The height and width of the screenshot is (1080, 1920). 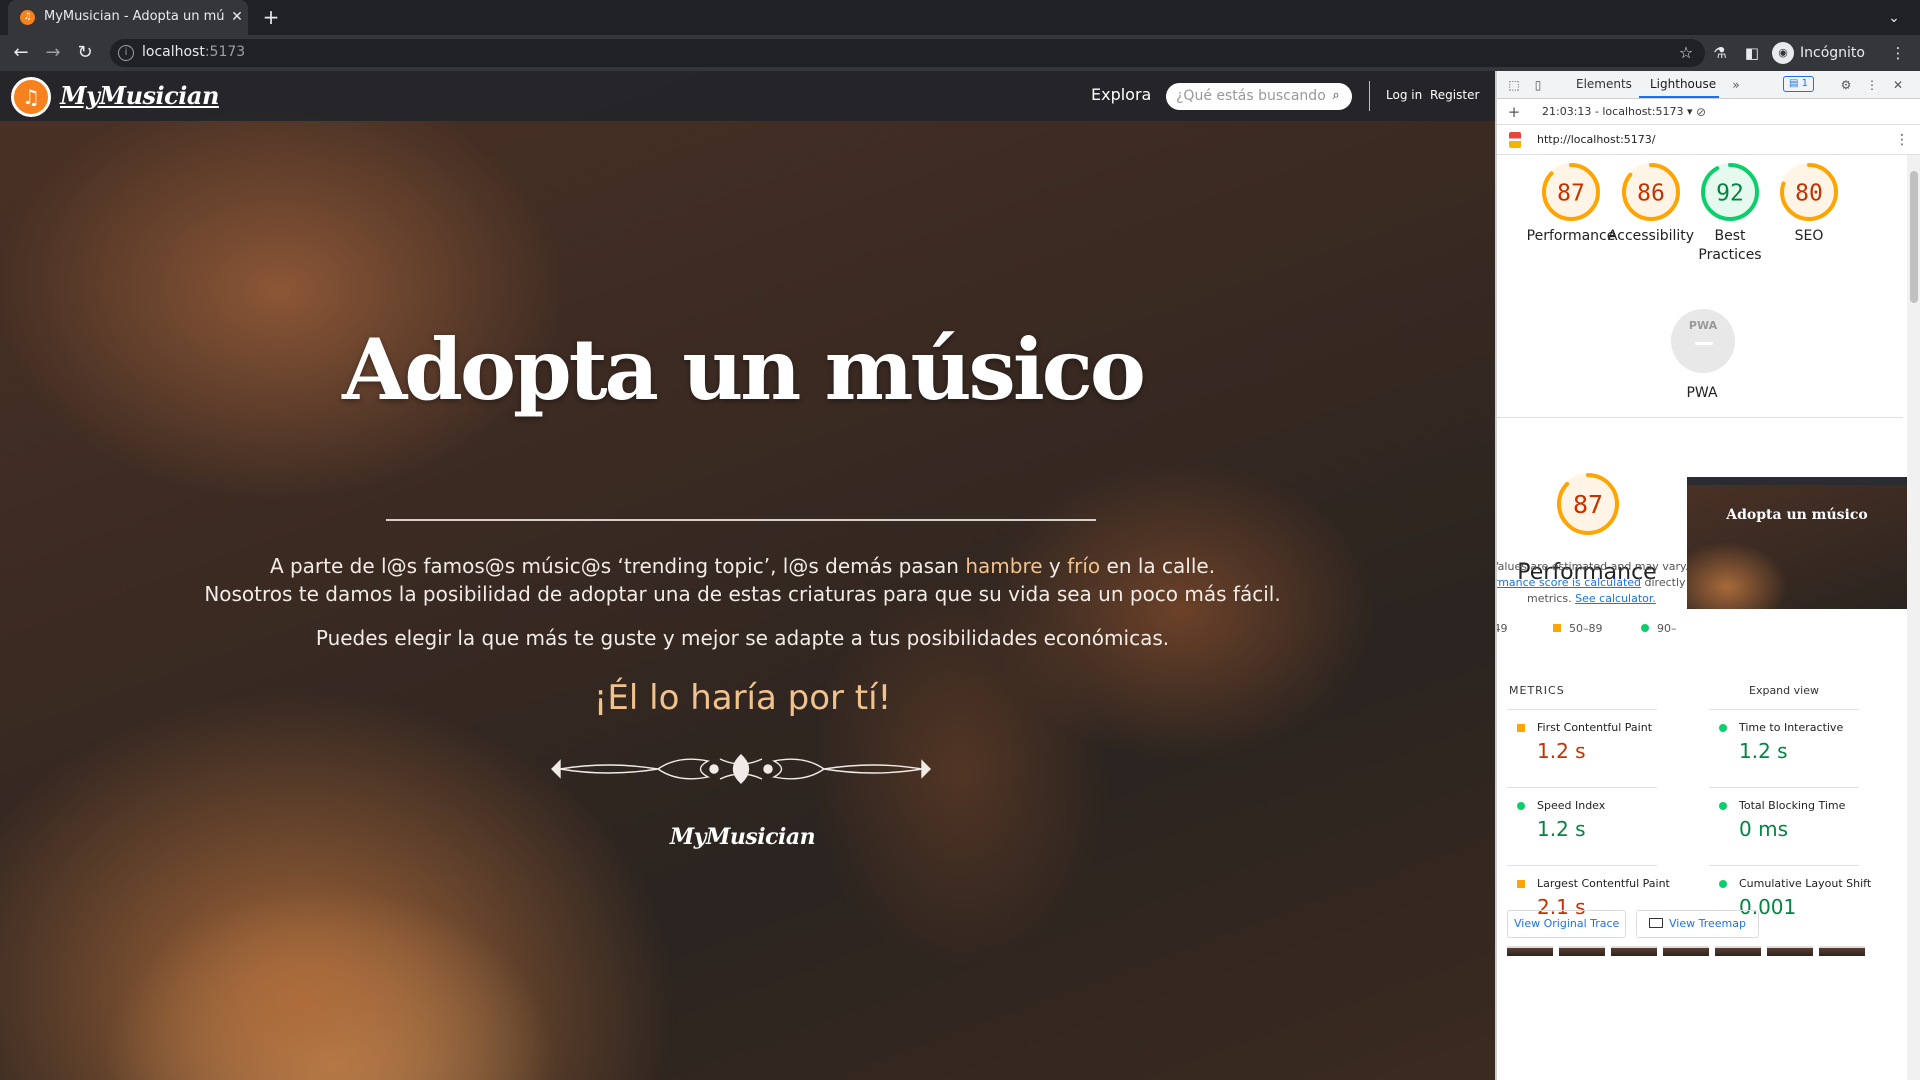 What do you see at coordinates (1551, 598) in the screenshot?
I see `perf-note-line3-text: metrics.` at bounding box center [1551, 598].